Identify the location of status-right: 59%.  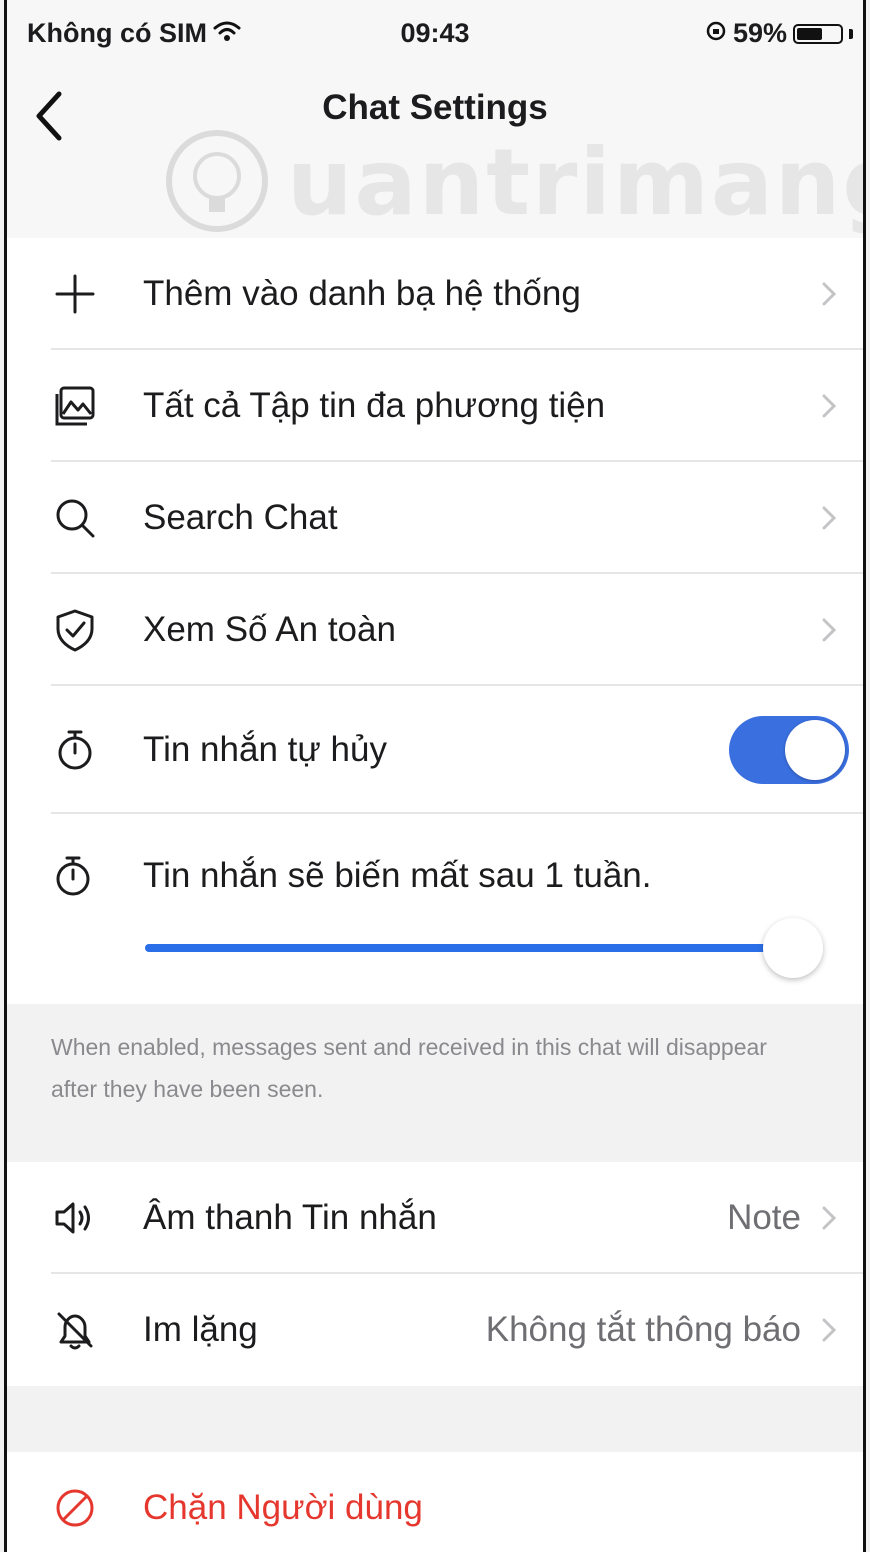
(779, 33).